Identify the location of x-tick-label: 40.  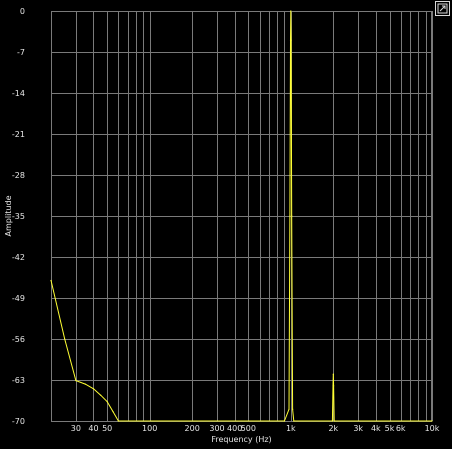
(93, 428).